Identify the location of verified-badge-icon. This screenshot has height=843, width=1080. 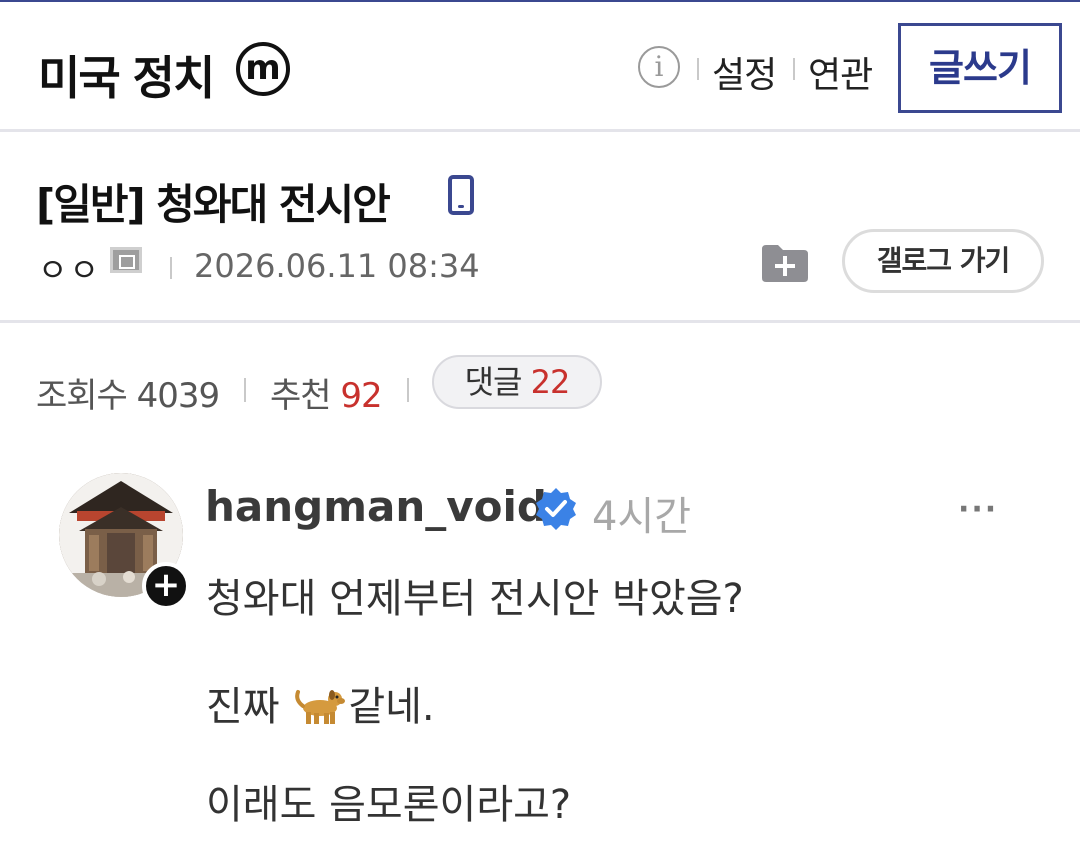
(556, 509).